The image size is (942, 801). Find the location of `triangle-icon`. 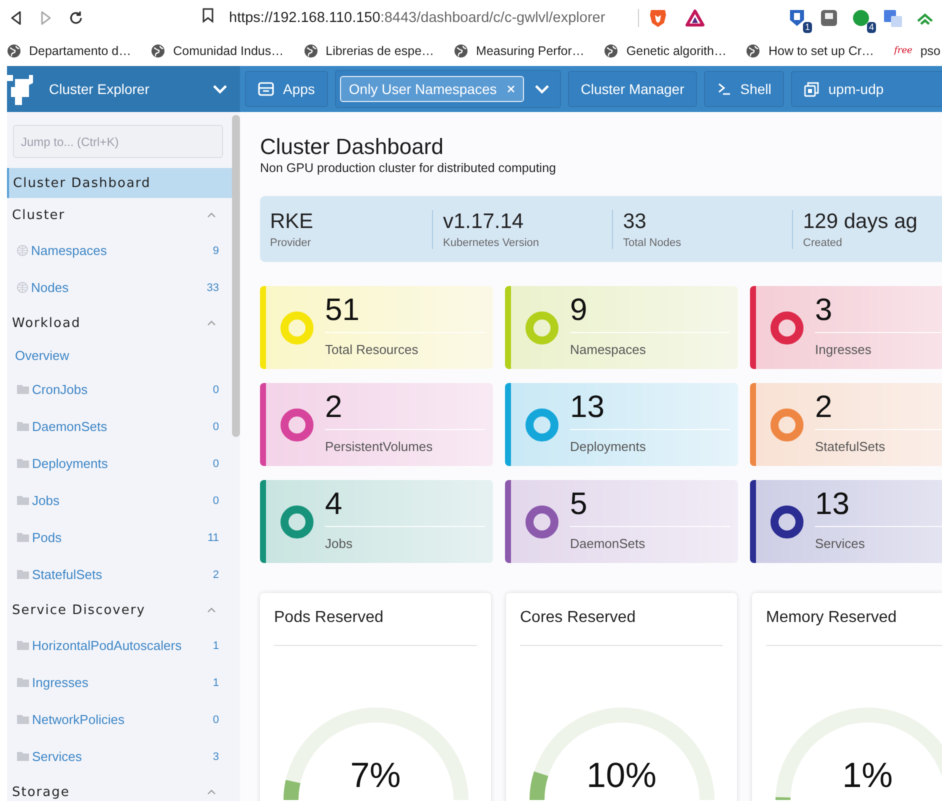

triangle-icon is located at coordinates (695, 17).